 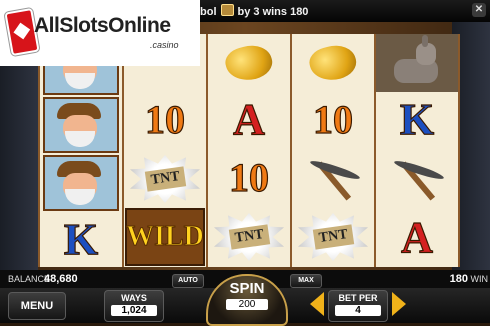 I want to click on bet-per-value: 4, so click(x=358, y=310).